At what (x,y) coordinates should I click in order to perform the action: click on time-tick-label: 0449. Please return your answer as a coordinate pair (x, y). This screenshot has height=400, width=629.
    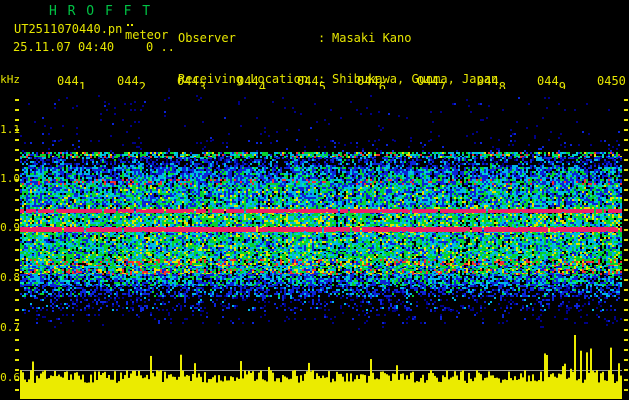
    Looking at the image, I should click on (551, 81).